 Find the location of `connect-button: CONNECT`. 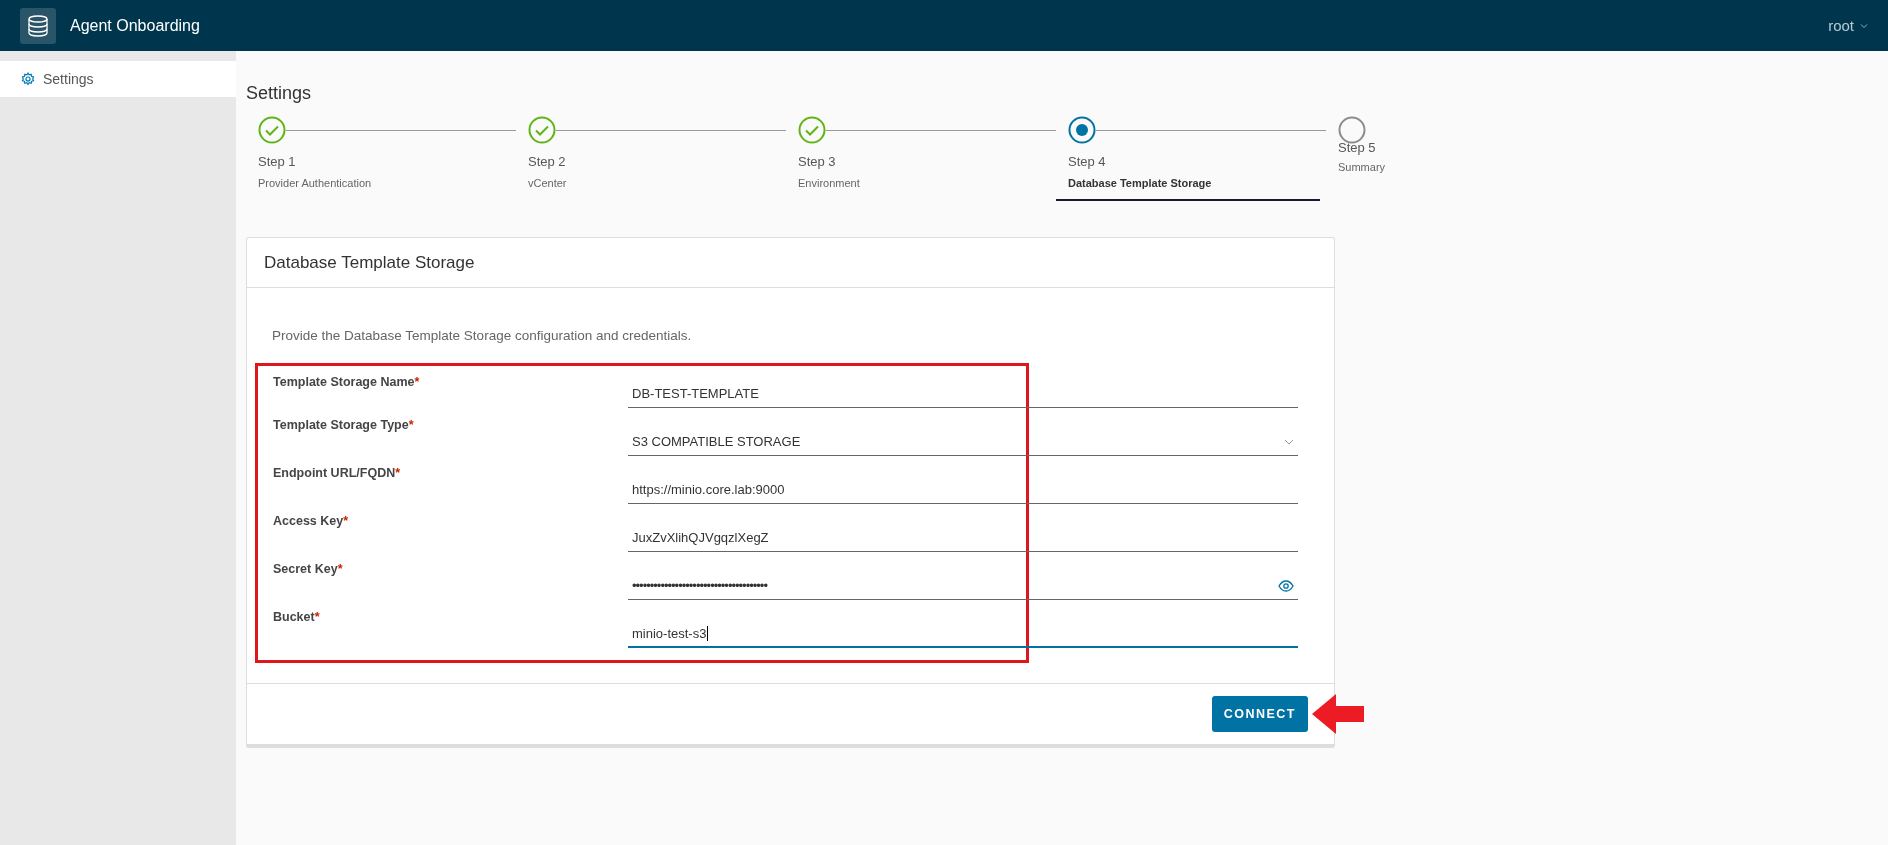

connect-button: CONNECT is located at coordinates (1259, 714).